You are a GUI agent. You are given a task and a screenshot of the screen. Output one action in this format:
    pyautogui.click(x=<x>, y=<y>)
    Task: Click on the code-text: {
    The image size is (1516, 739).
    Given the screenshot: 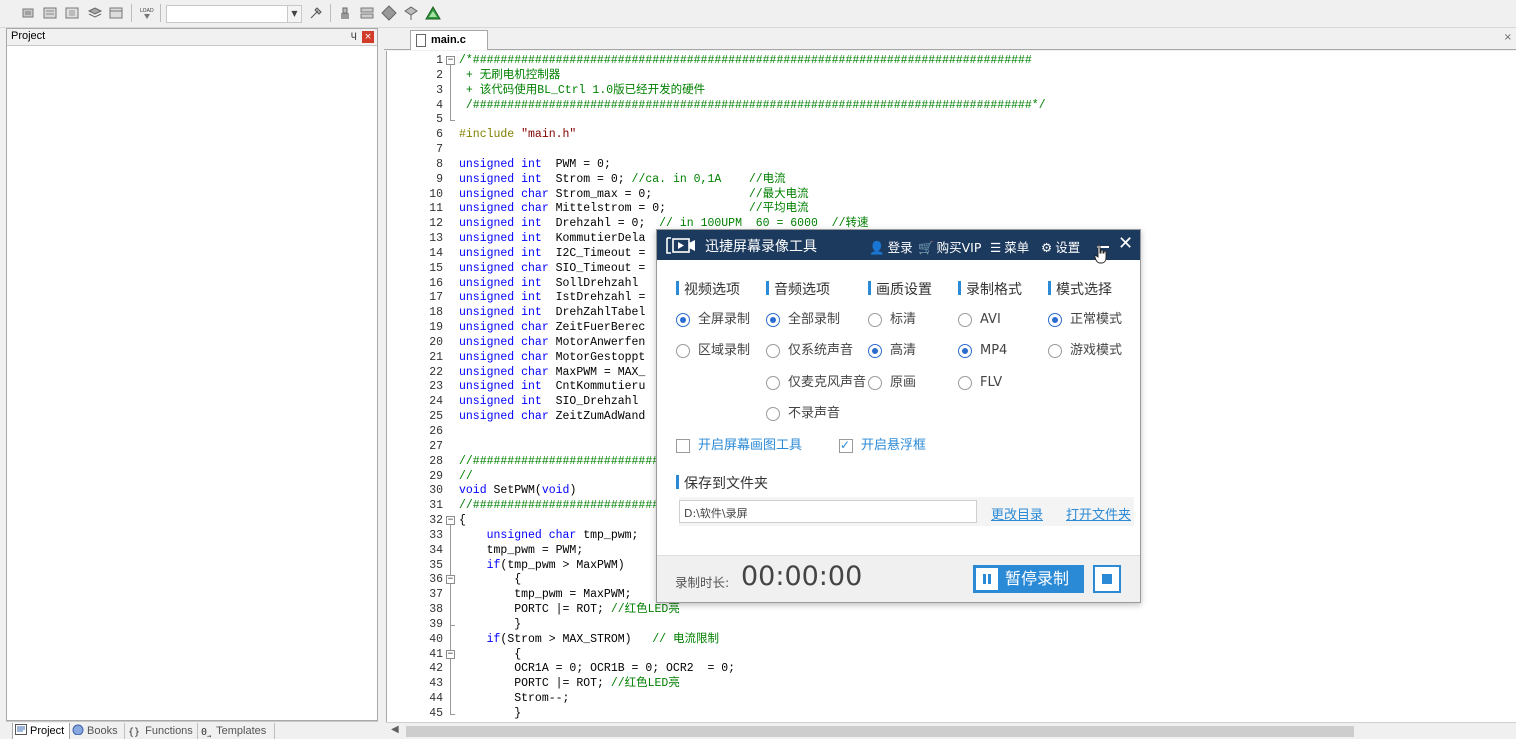 What is the action you would take?
    pyautogui.click(x=462, y=520)
    